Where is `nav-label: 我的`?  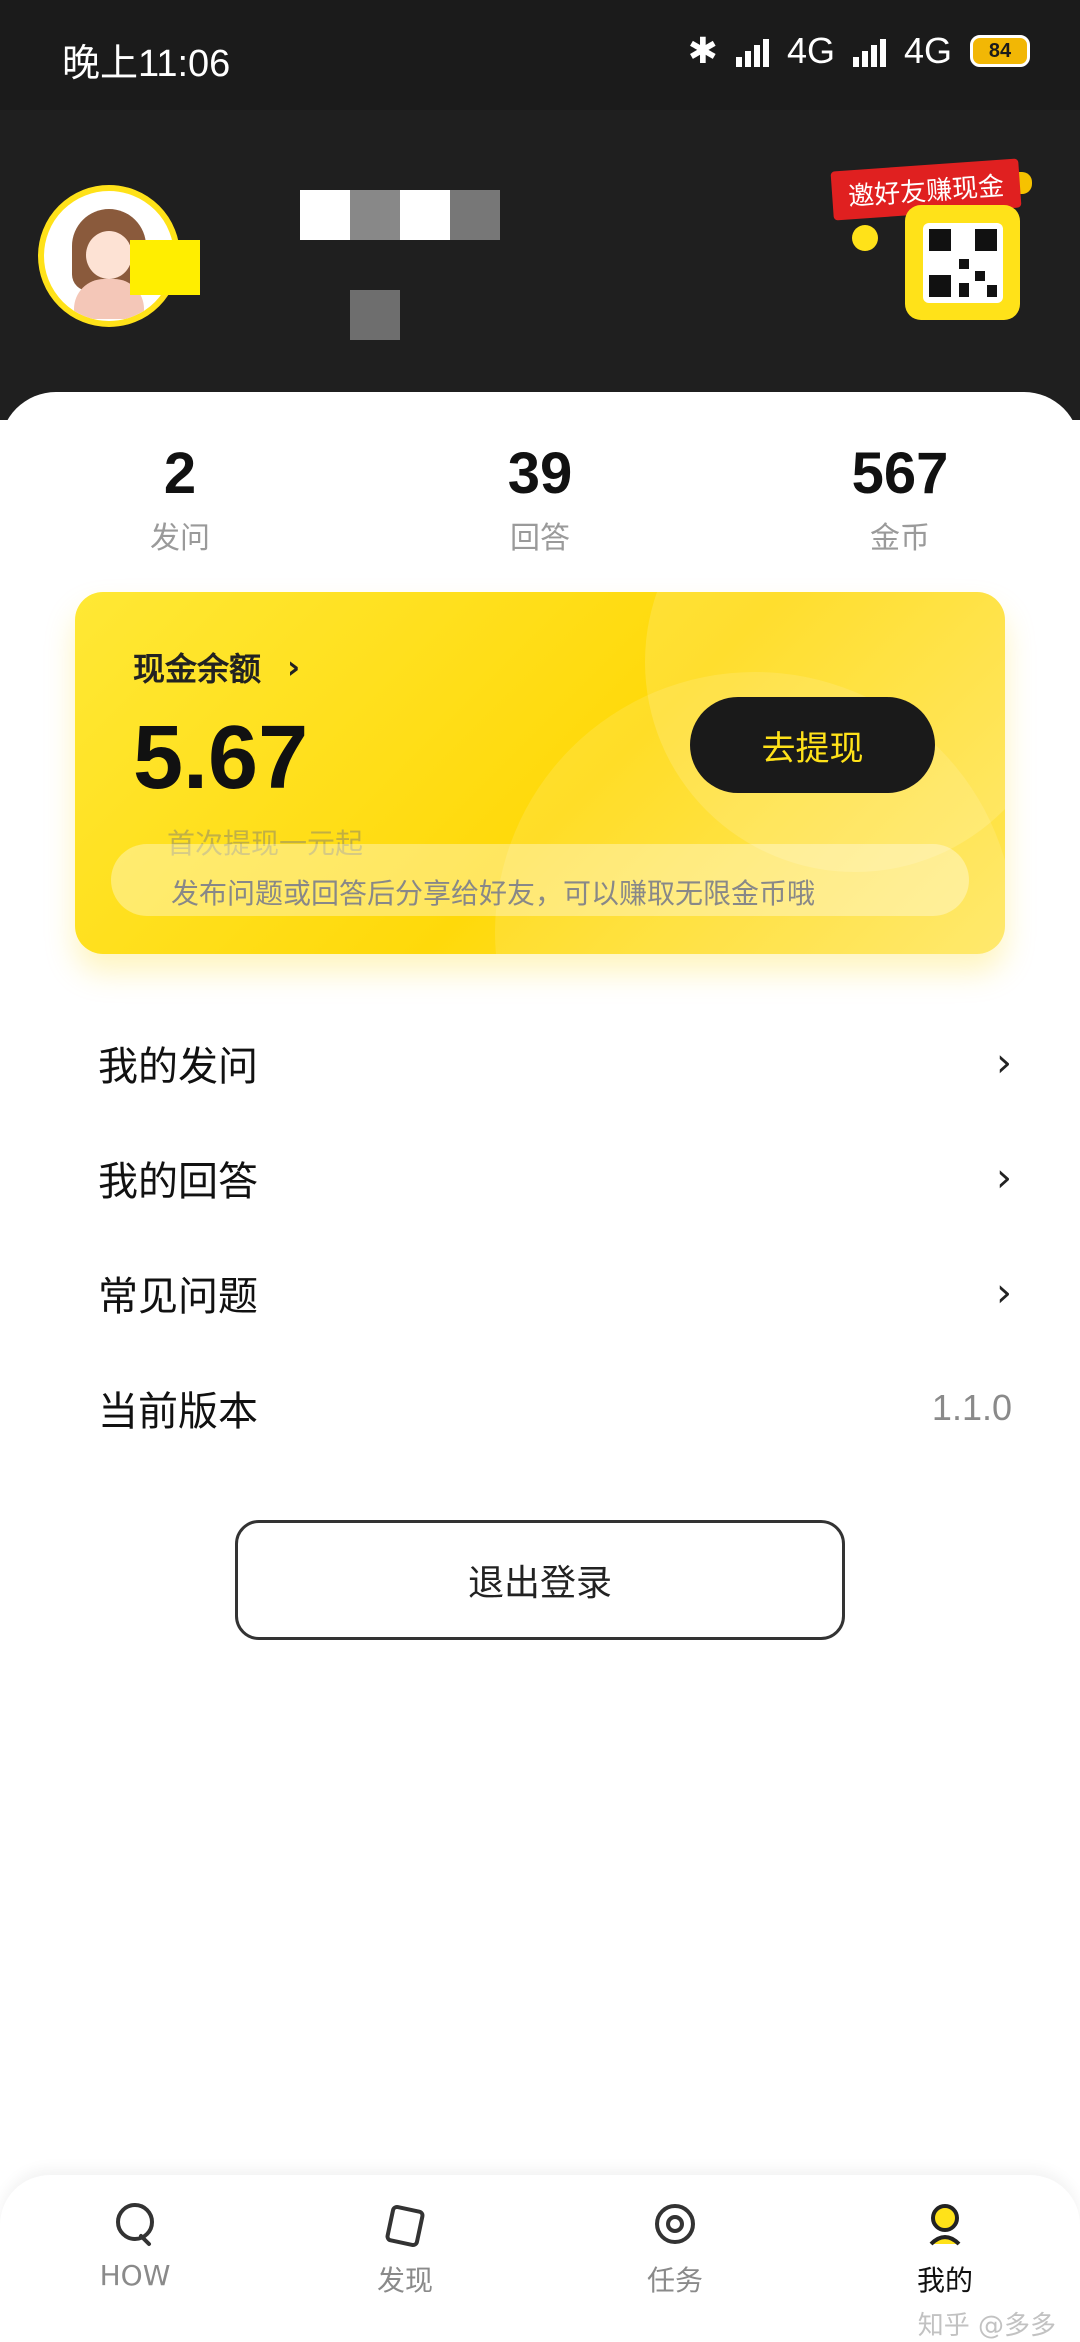 nav-label: 我的 is located at coordinates (944, 2280).